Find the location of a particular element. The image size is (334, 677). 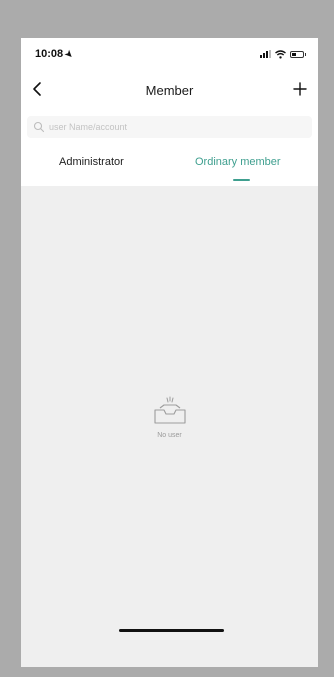

battery-icon is located at coordinates (298, 54).